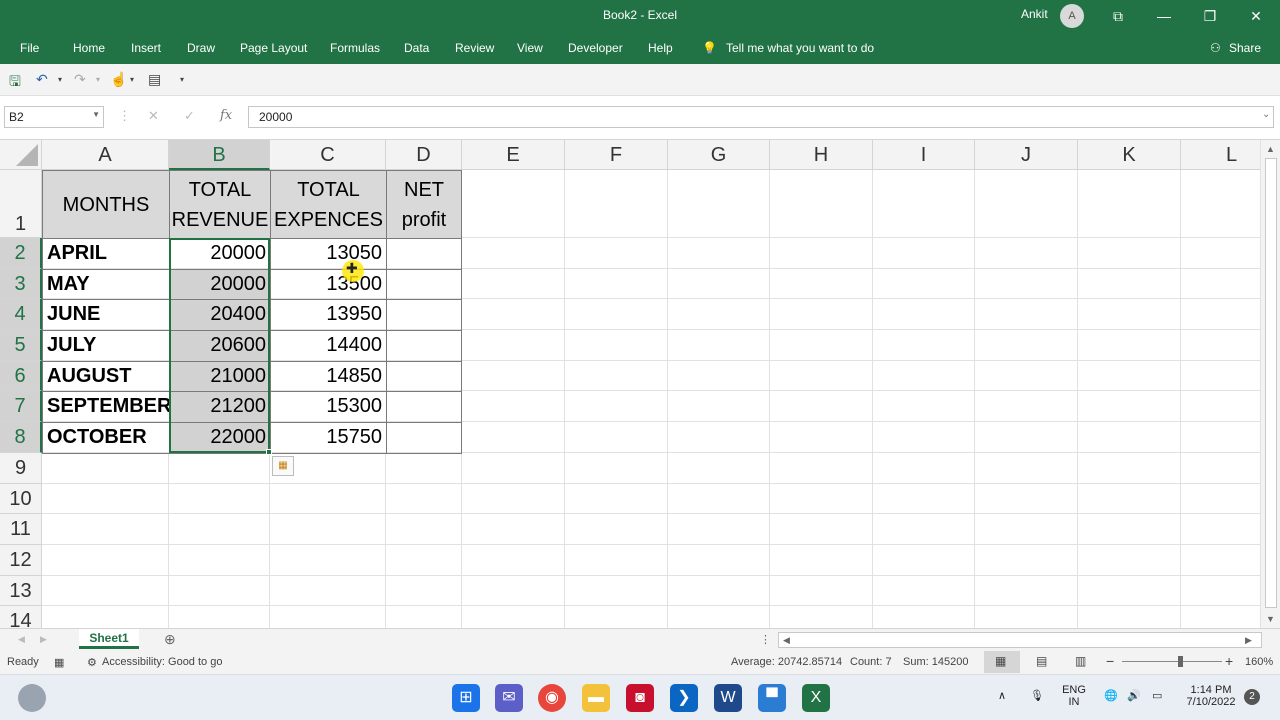 The image size is (1280, 720). Describe the element at coordinates (89, 48) in the screenshot. I see `tab-home: Home` at that location.